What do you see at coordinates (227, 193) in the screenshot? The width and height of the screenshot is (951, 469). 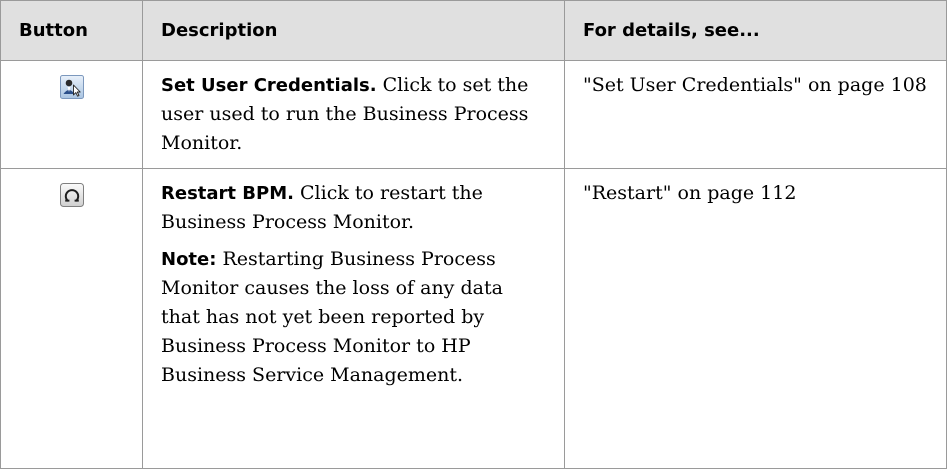 I see `row-title: Restart BPM.` at bounding box center [227, 193].